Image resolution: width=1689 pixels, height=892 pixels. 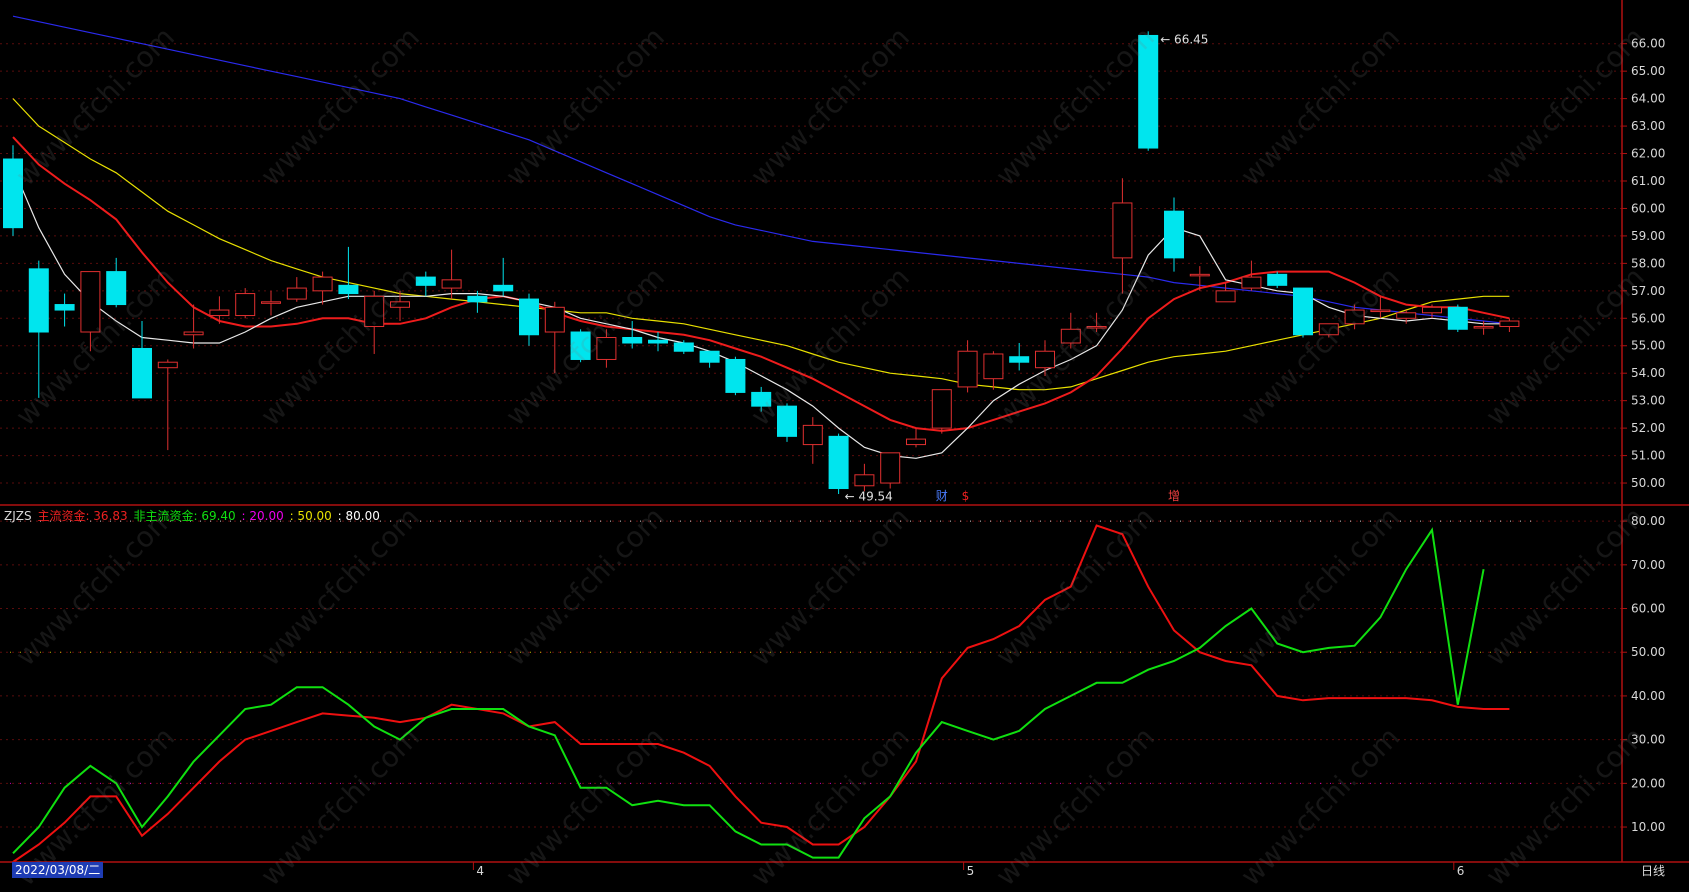 What do you see at coordinates (1648, 318) in the screenshot?
I see `price-tick-label: 56.00` at bounding box center [1648, 318].